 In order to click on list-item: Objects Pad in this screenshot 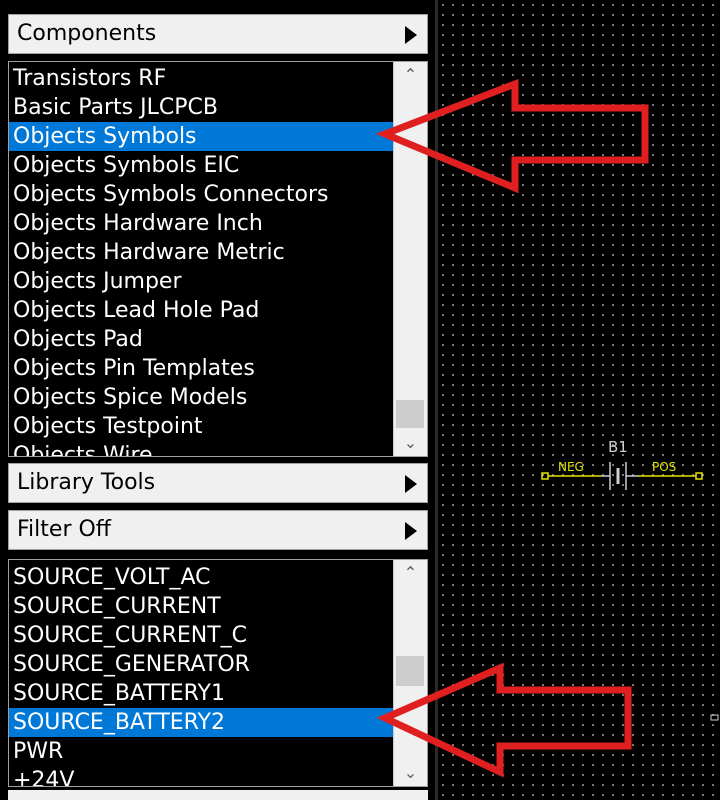, I will do `click(201, 339)`.